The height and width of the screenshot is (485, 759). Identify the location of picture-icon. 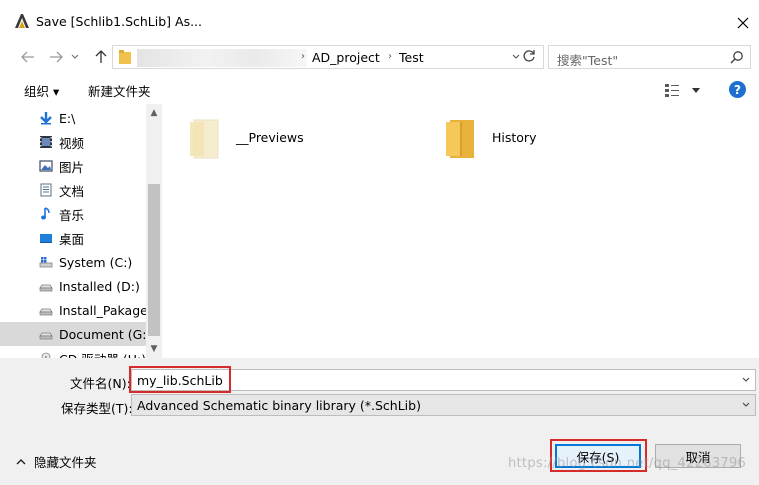
(46, 166).